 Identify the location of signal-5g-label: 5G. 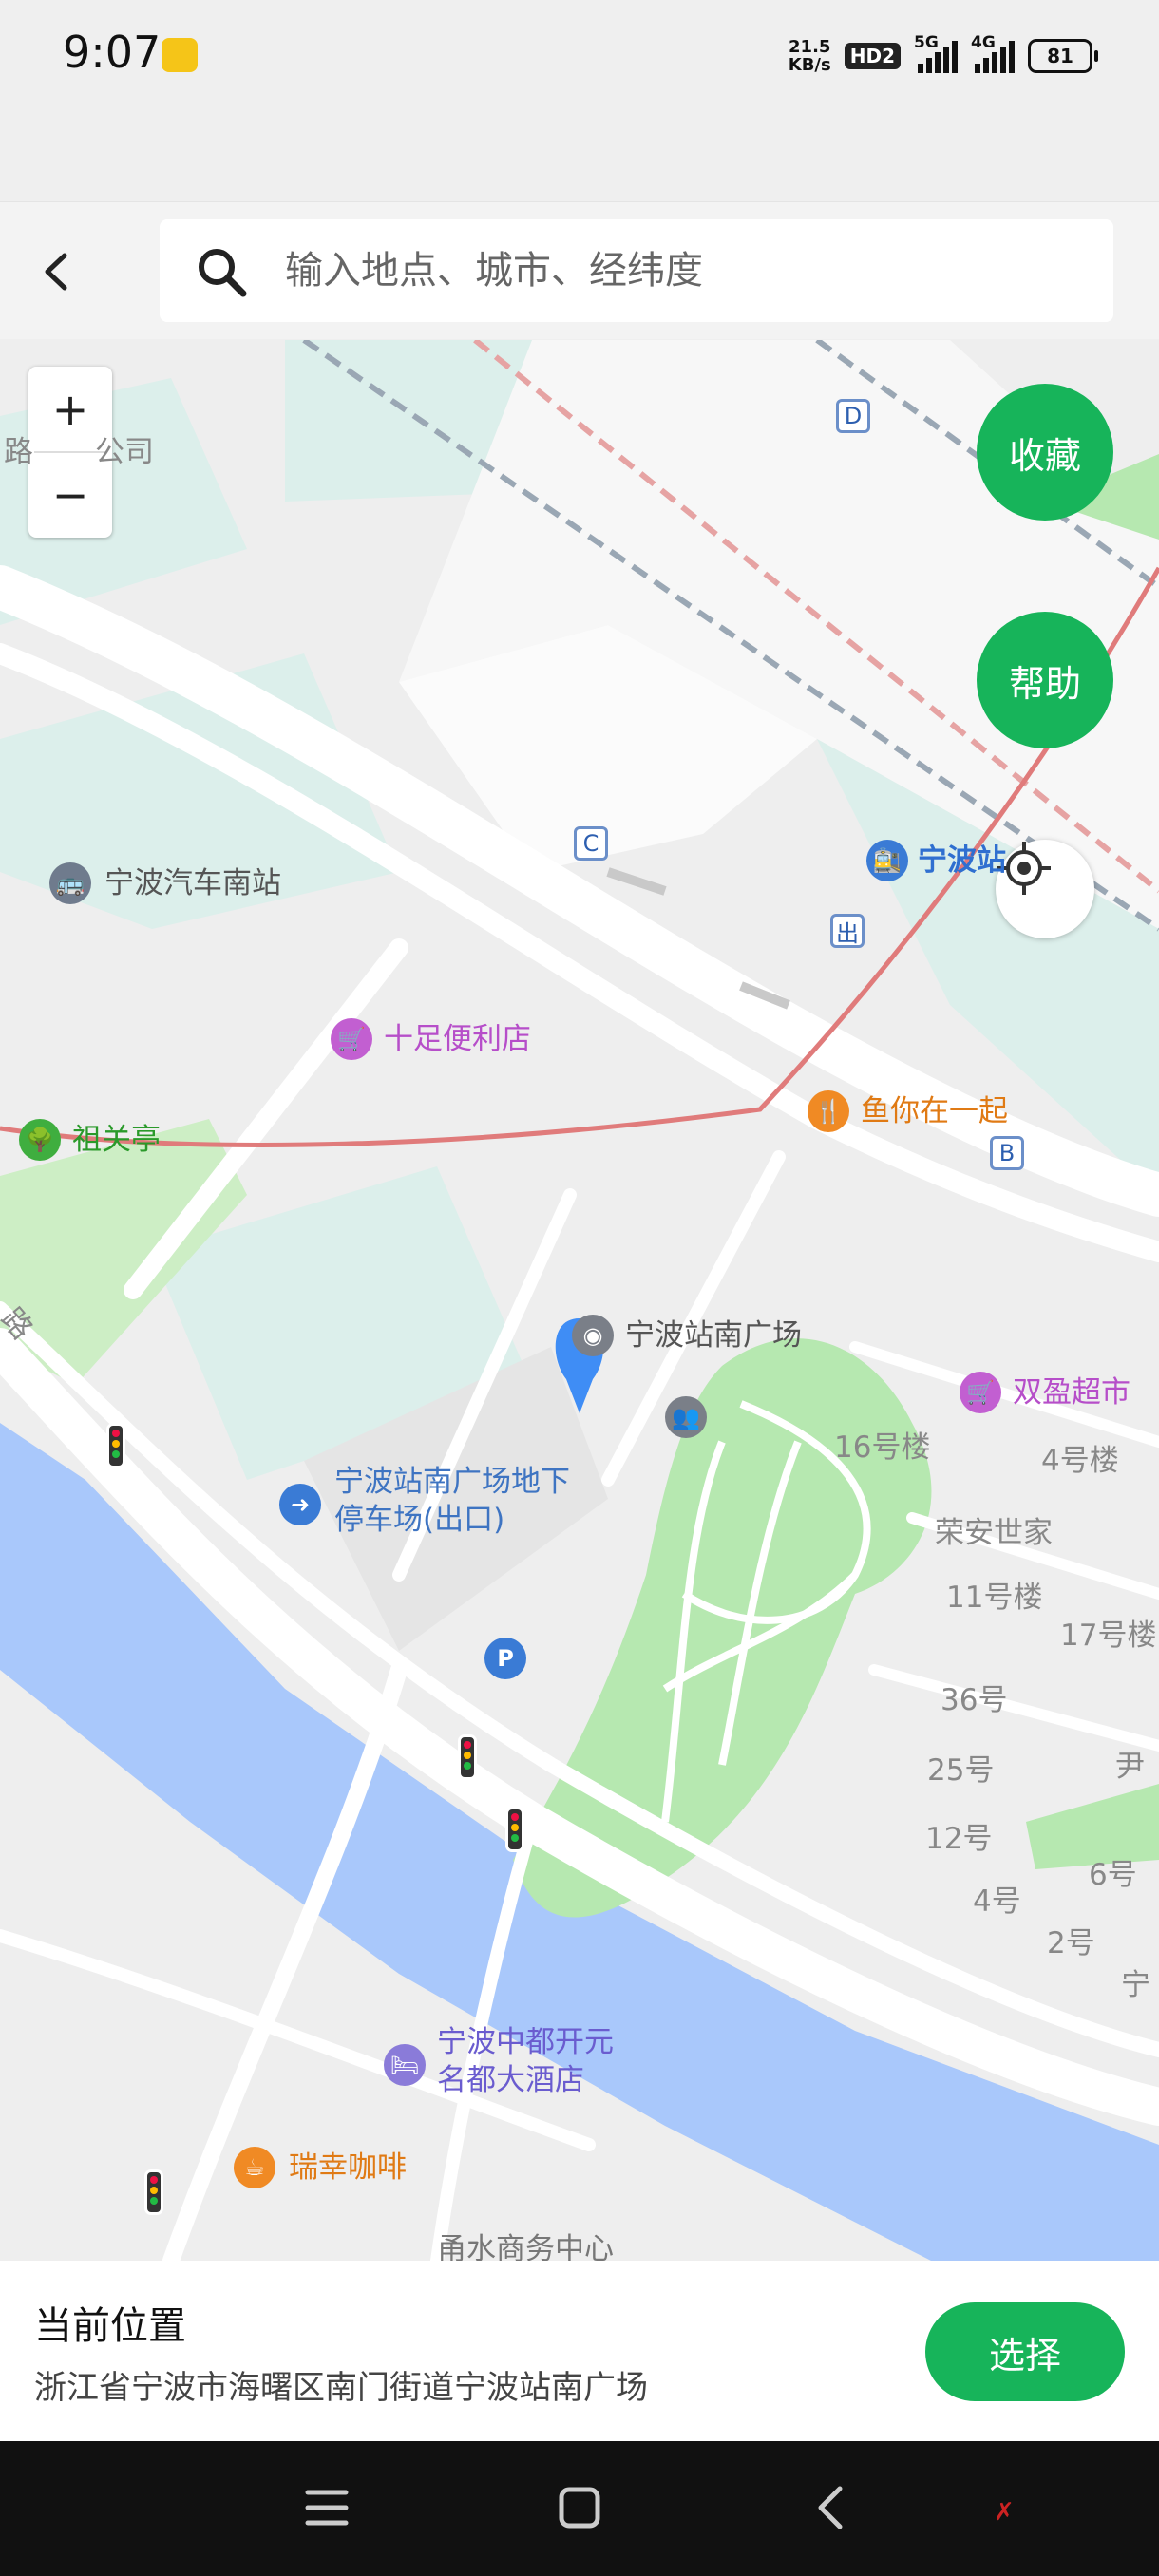
(926, 42).